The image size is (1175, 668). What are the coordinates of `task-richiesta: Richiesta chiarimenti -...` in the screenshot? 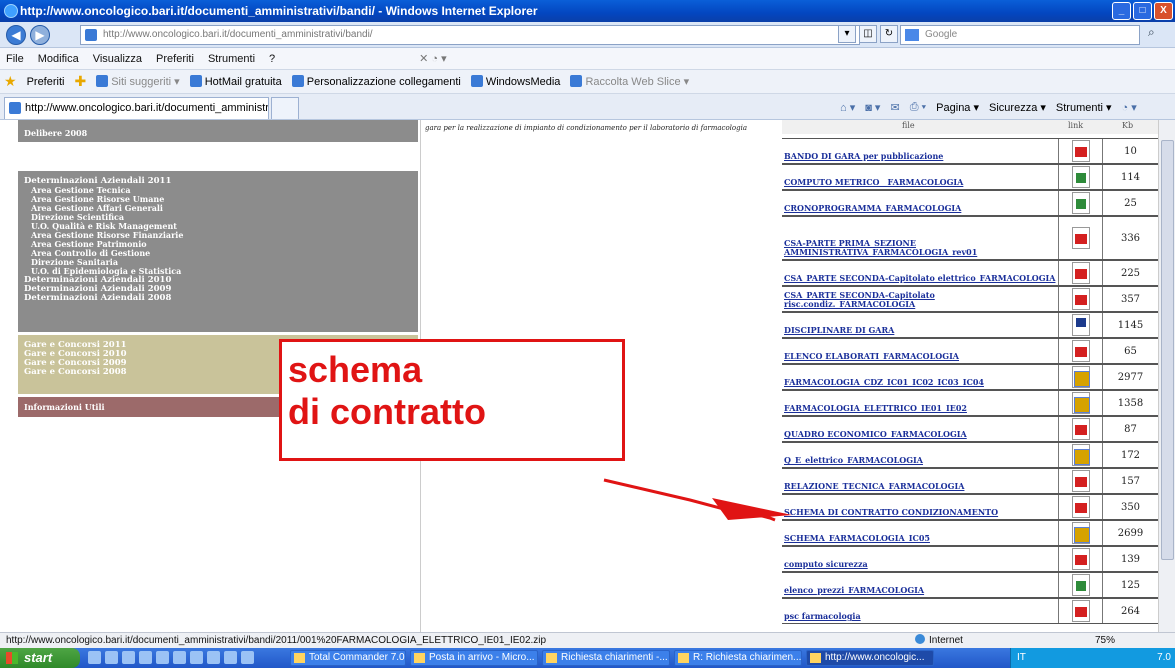 It's located at (606, 658).